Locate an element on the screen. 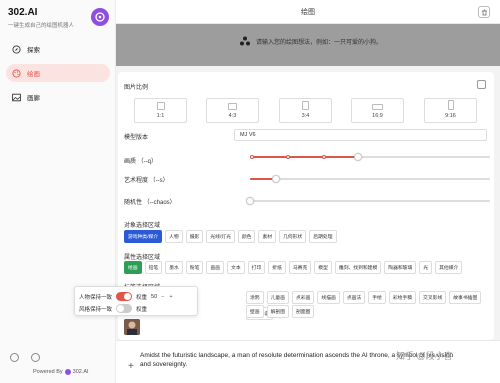 This screenshot has height=383, width=500. quality-label: 画质 （--q） is located at coordinates (141, 162).